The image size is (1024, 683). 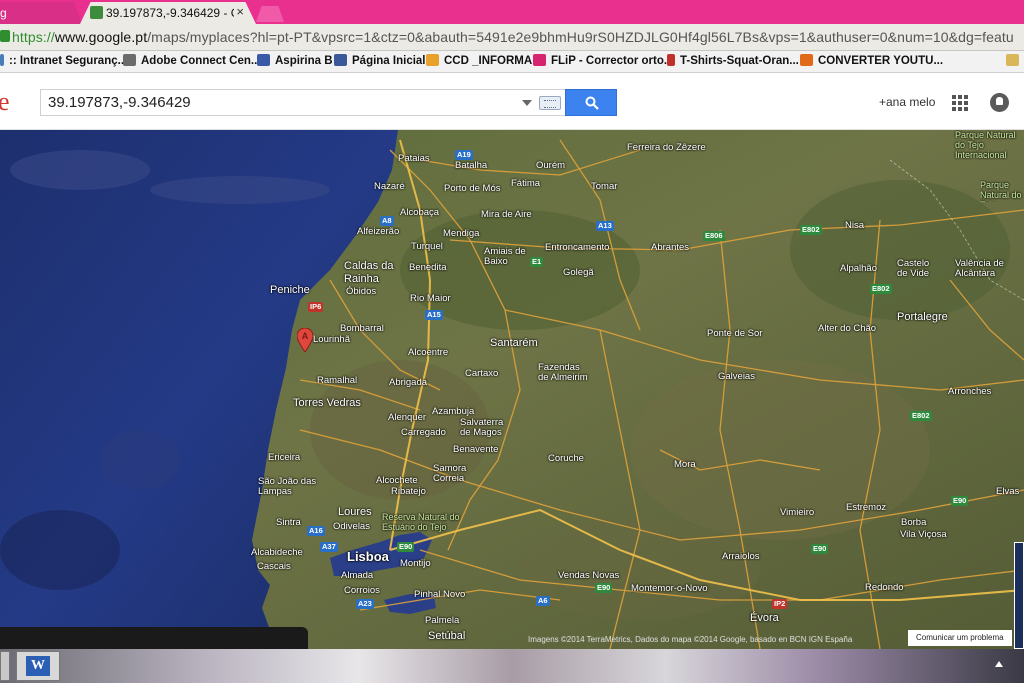 What do you see at coordinates (407, 417) in the screenshot?
I see `map-place-label: Alenquer` at bounding box center [407, 417].